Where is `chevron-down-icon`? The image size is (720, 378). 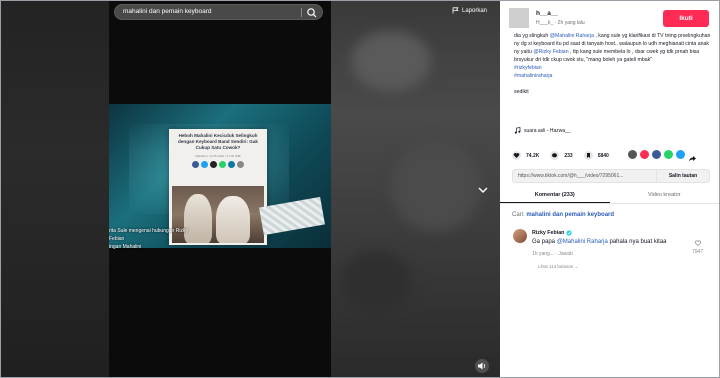
chevron-down-icon is located at coordinates (483, 190).